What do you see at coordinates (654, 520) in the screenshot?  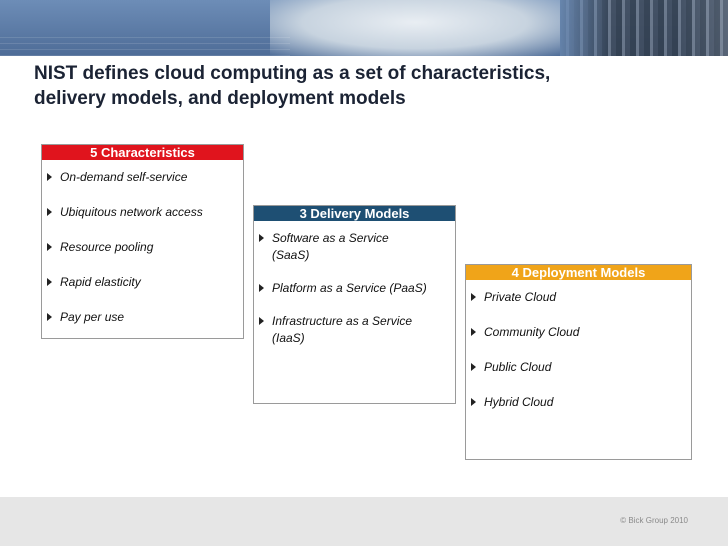 I see `copyright-text: © Bick Group 2010` at bounding box center [654, 520].